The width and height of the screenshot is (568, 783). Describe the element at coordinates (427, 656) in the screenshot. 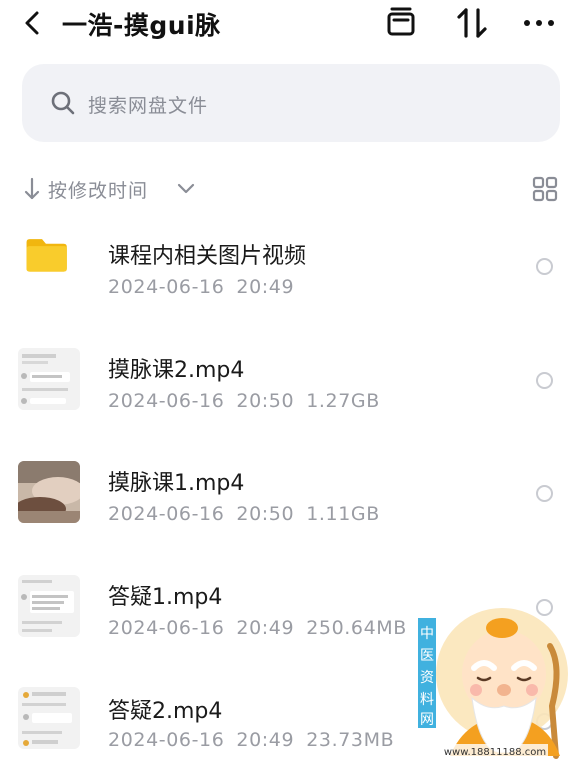

I see `watermark-char: 医` at that location.